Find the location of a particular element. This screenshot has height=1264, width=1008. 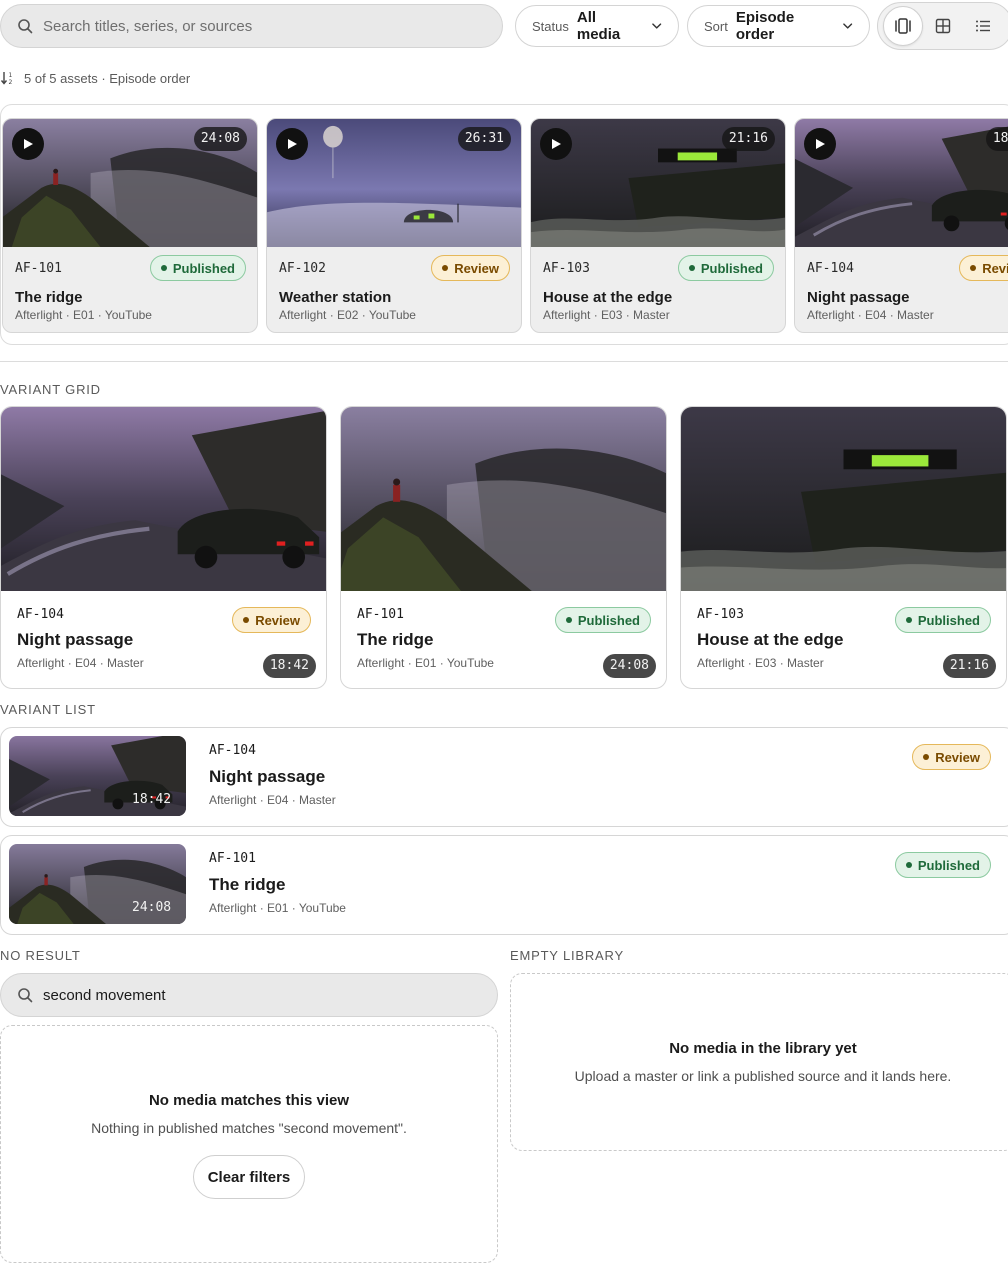

carousel-view-button is located at coordinates (903, 26).